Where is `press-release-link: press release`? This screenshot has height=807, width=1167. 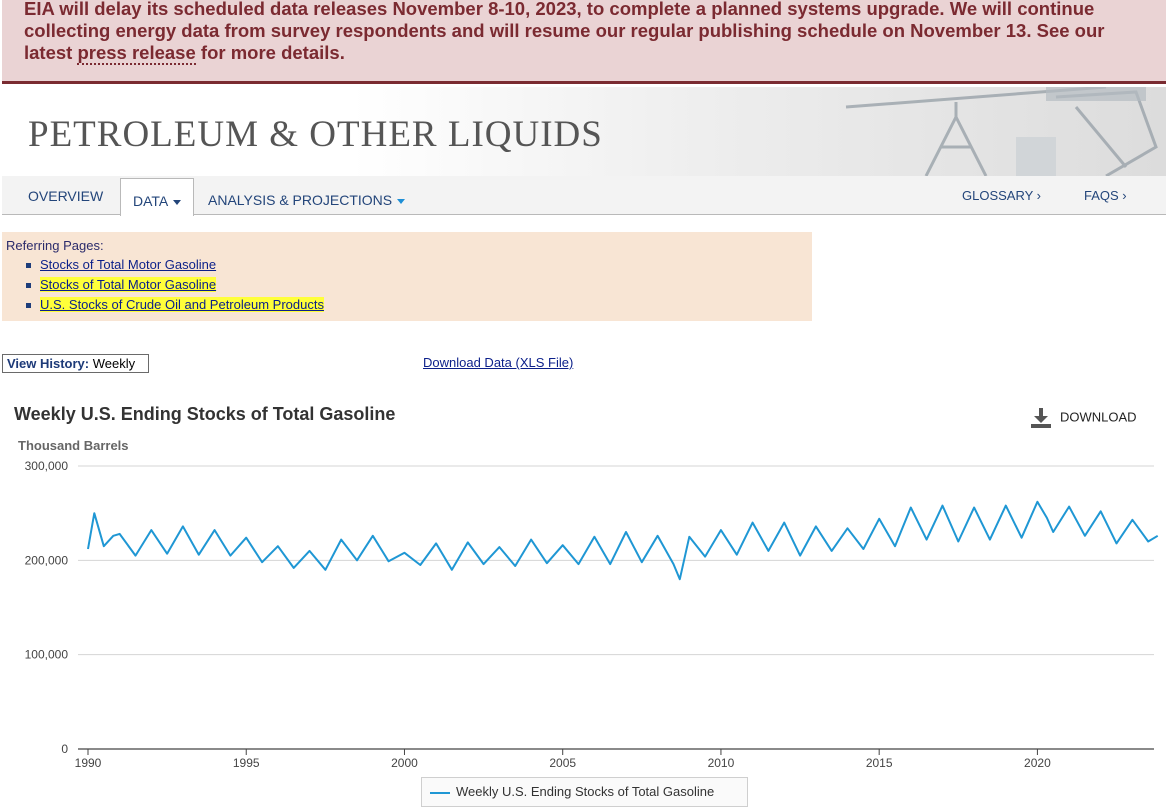
press-release-link: press release is located at coordinates (136, 53).